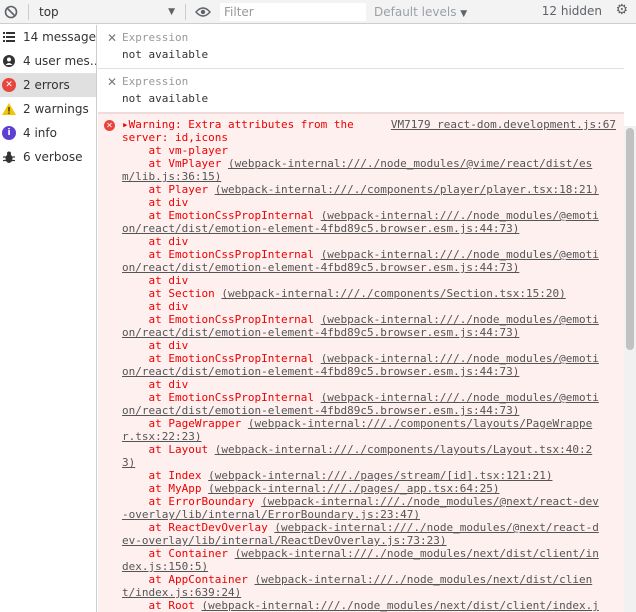 The width and height of the screenshot is (636, 612). What do you see at coordinates (185, 11) in the screenshot?
I see `toolbar-divider` at bounding box center [185, 11].